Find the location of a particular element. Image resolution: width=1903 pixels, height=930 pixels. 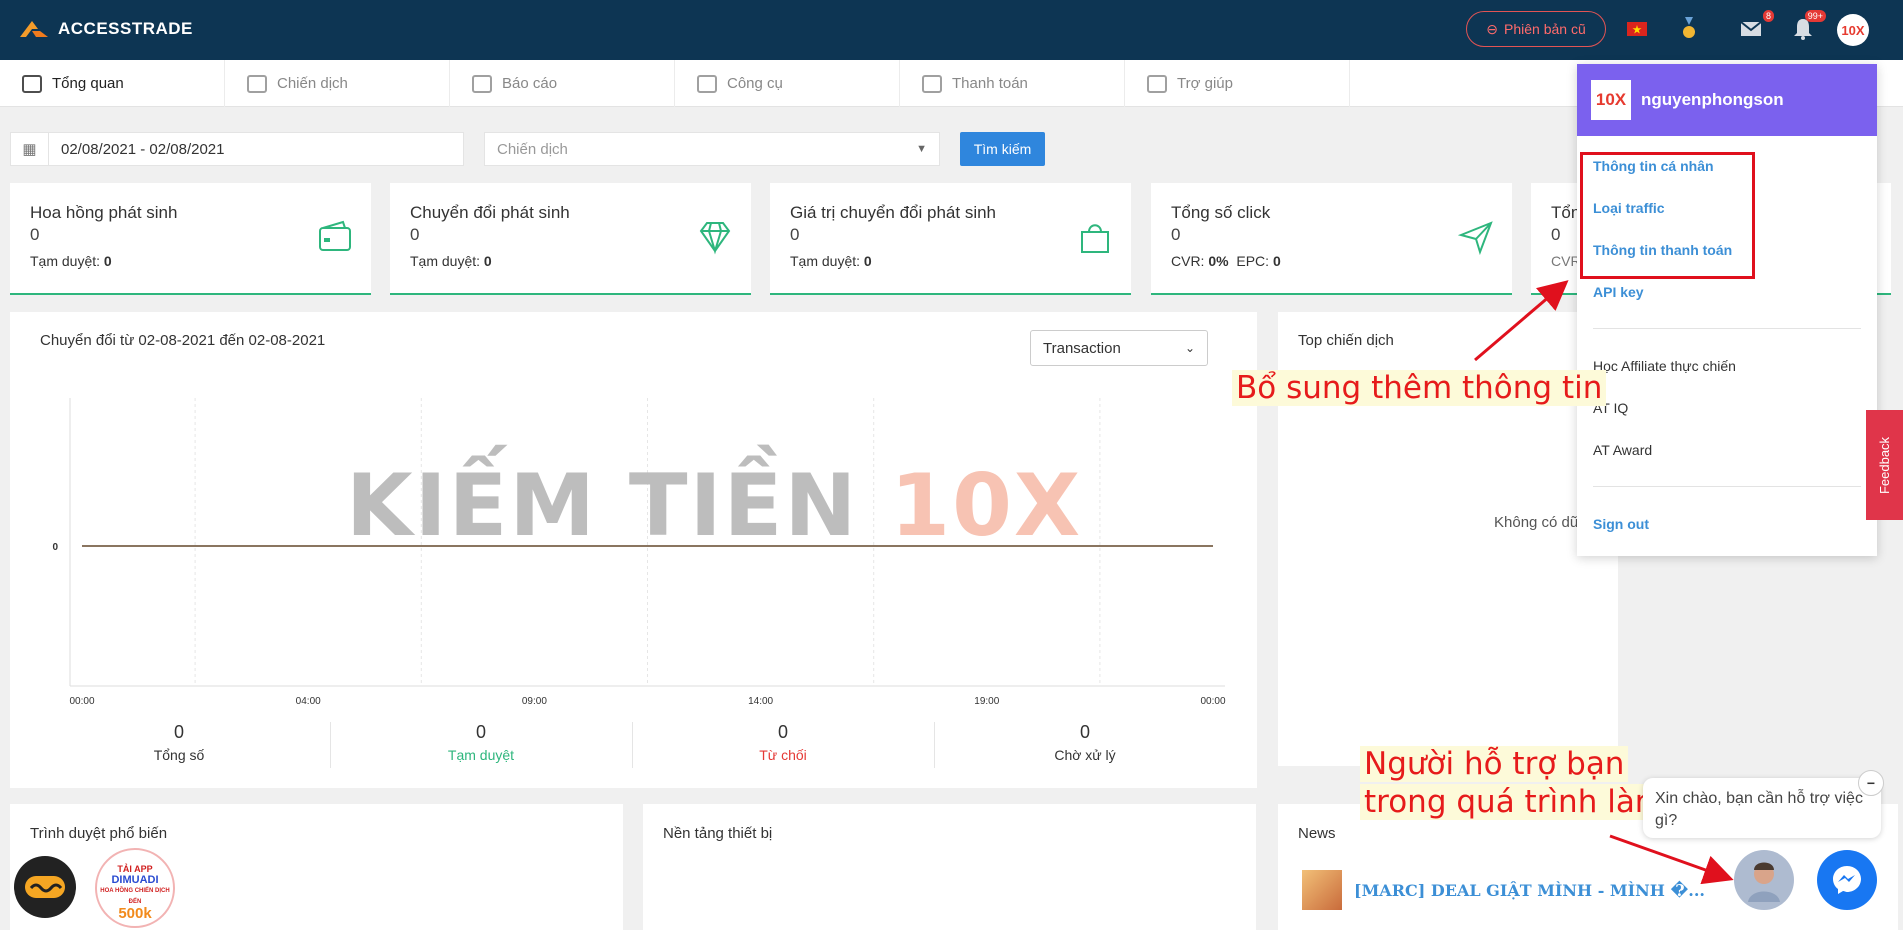

support-agent-avatar is located at coordinates (1764, 880).